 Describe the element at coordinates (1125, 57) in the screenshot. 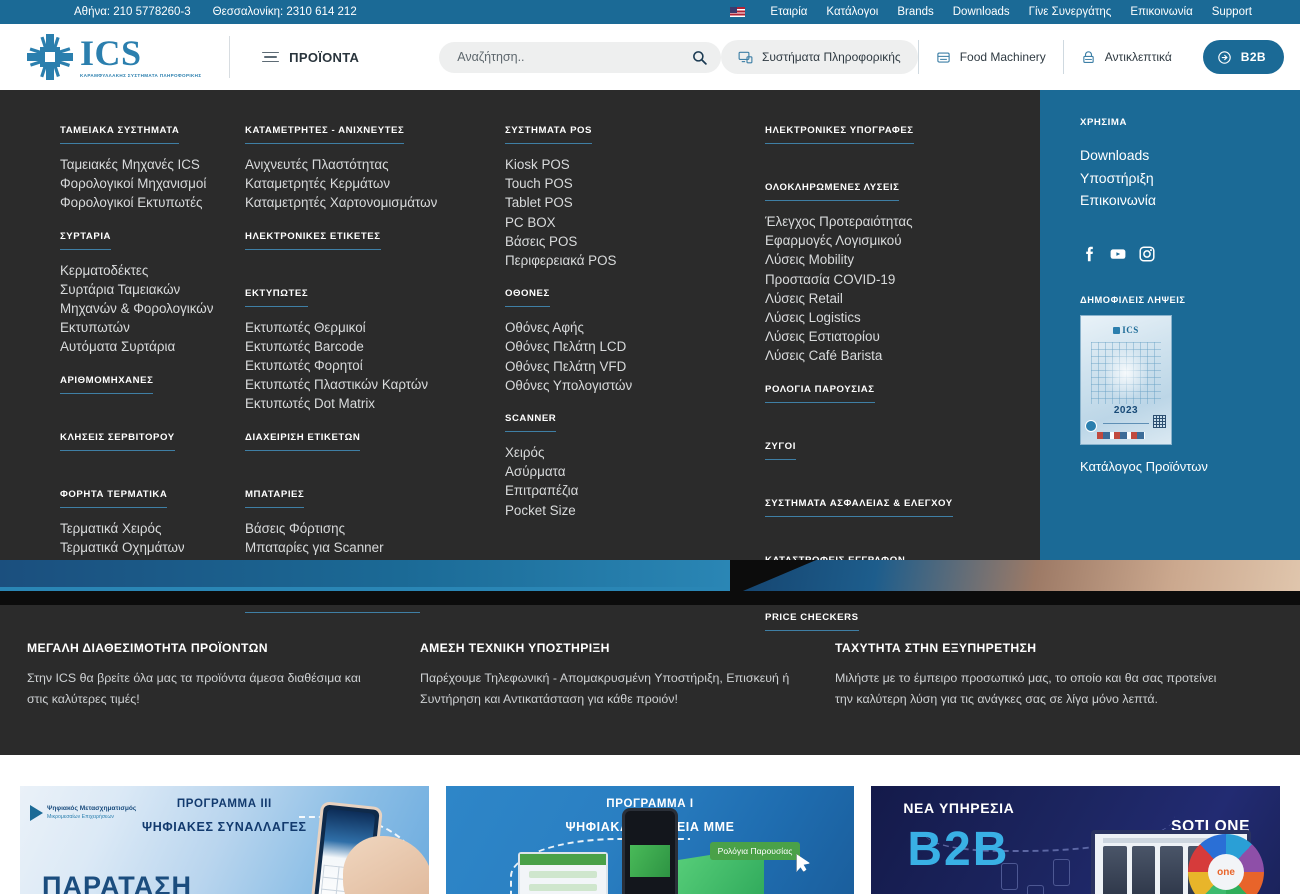

I see `nav-pill-anti-theft: Αντικλεπτικά` at that location.